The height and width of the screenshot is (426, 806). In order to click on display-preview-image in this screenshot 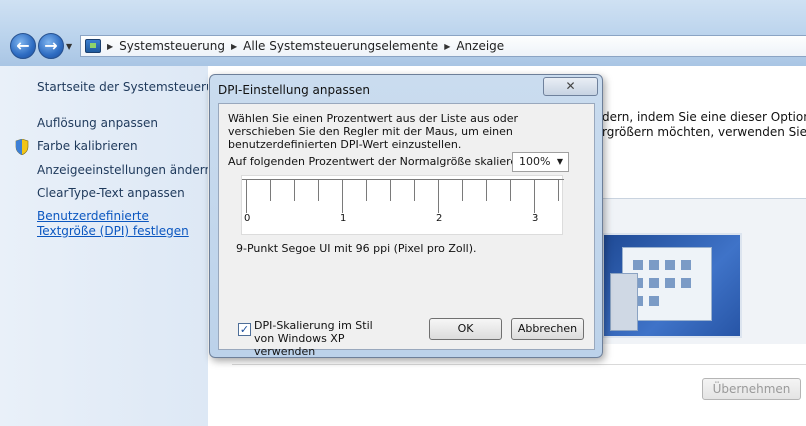, I will do `click(672, 285)`.